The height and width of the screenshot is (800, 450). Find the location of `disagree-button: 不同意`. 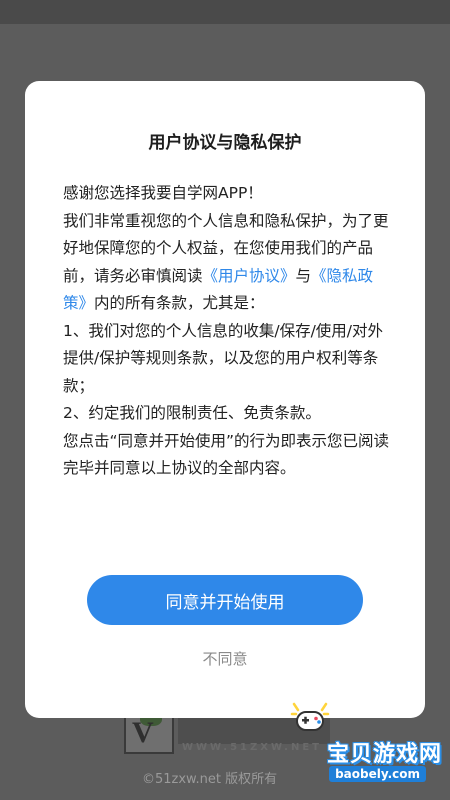

disagree-button: 不同意 is located at coordinates (225, 658).